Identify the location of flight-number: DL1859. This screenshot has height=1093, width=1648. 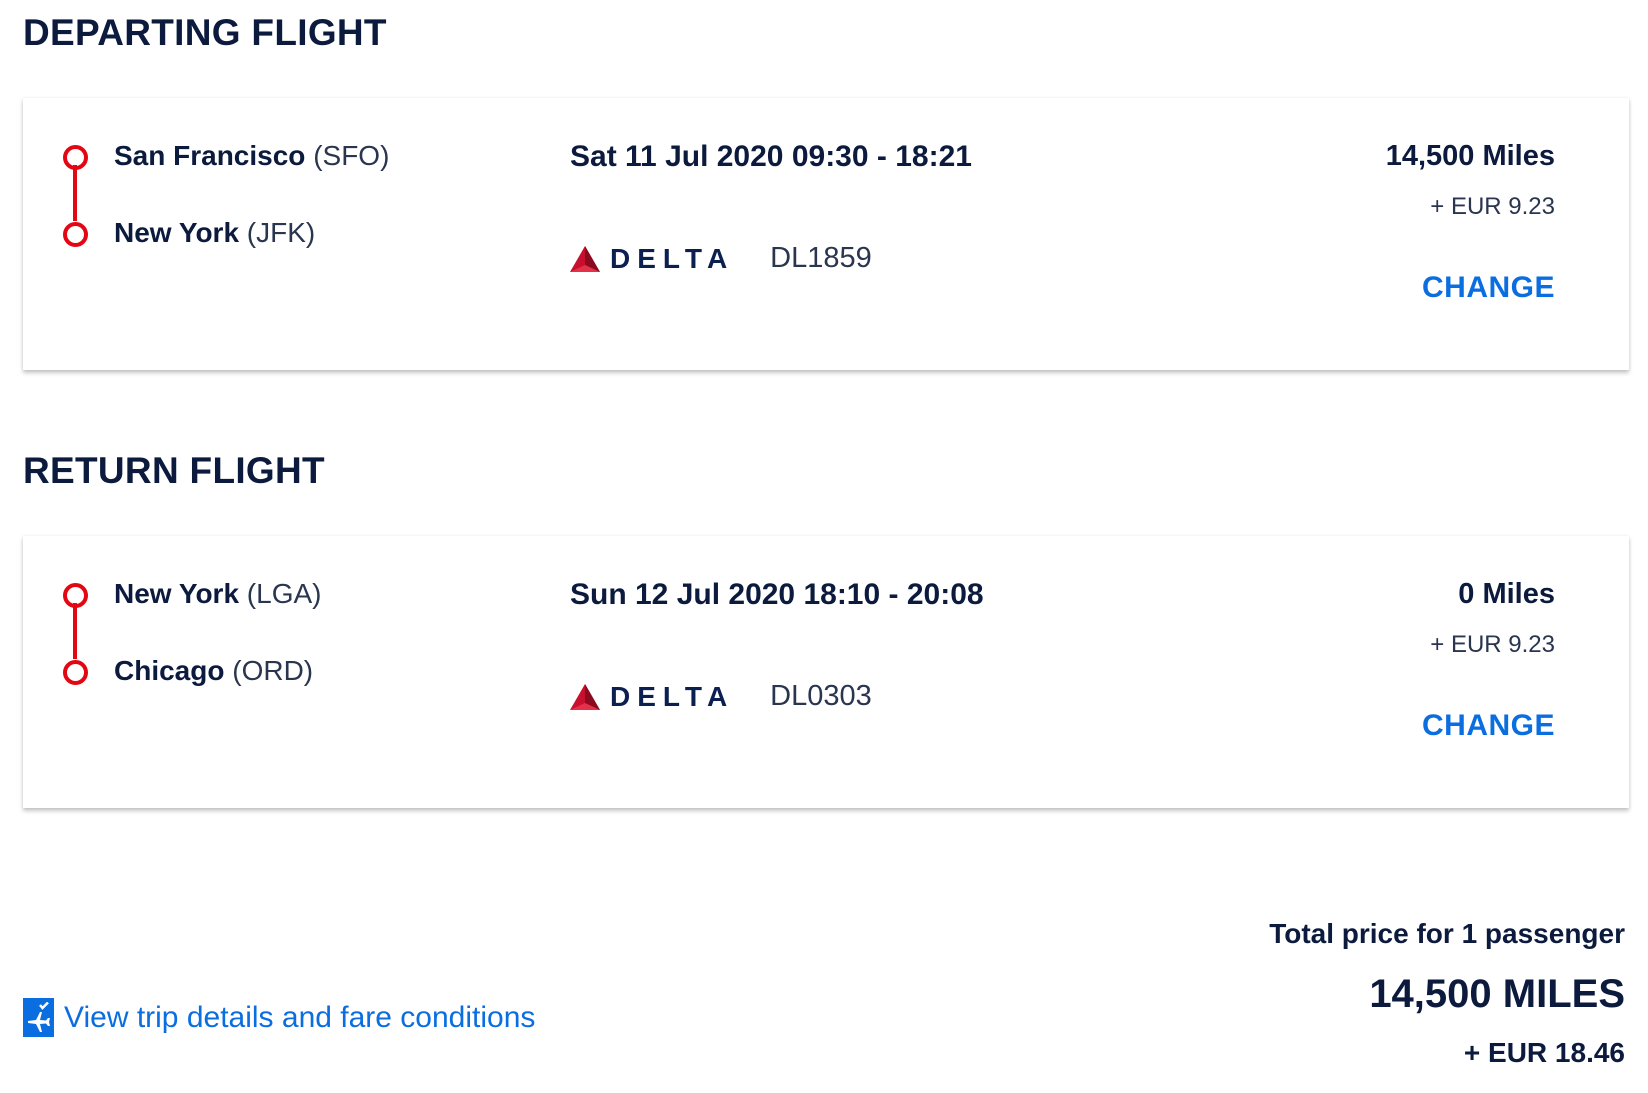
(821, 258).